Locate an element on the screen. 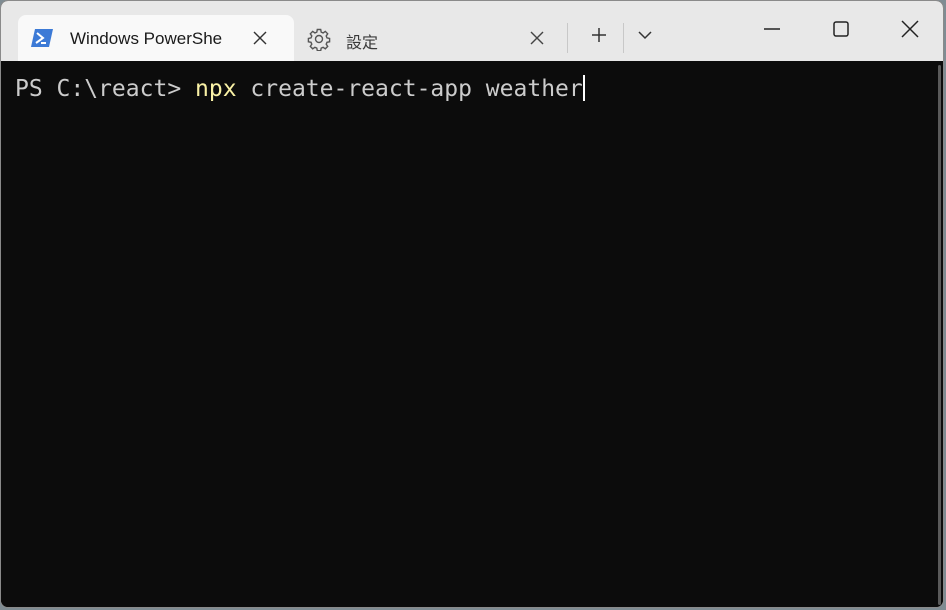 This screenshot has width=946, height=610. maximize-icon is located at coordinates (841, 31).